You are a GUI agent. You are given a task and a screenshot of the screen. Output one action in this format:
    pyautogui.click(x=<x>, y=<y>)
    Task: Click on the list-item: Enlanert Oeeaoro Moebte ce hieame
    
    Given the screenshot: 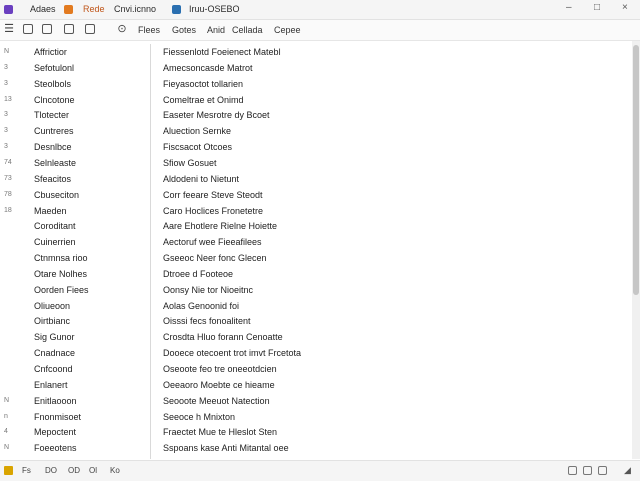 What is the action you would take?
    pyautogui.click(x=316, y=385)
    